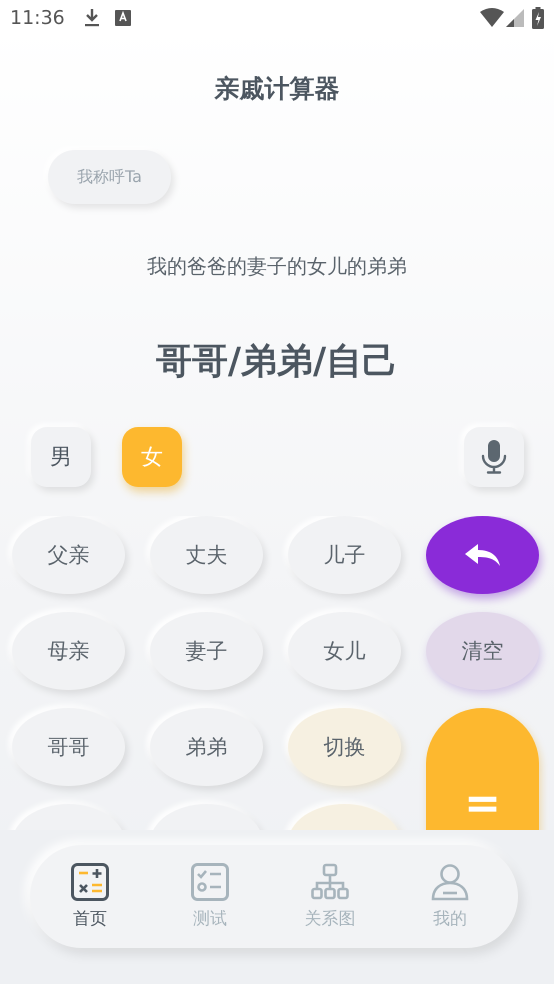 The height and width of the screenshot is (984, 554). What do you see at coordinates (277, 266) in the screenshot?
I see `relation-text: 我的爸爸的妻子的女儿的弟弟` at bounding box center [277, 266].